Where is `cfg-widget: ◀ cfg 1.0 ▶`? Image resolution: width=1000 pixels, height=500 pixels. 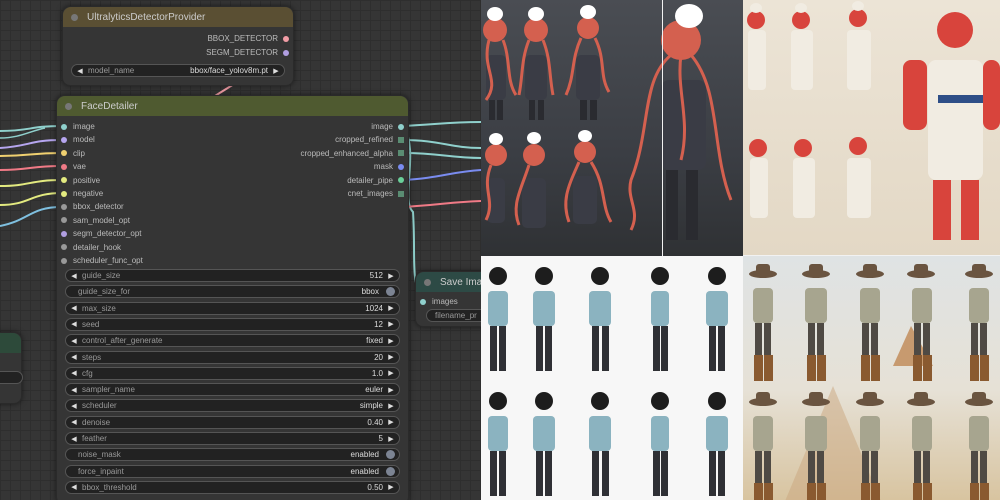
cfg-widget: ◀ cfg 1.0 ▶ is located at coordinates (232, 373).